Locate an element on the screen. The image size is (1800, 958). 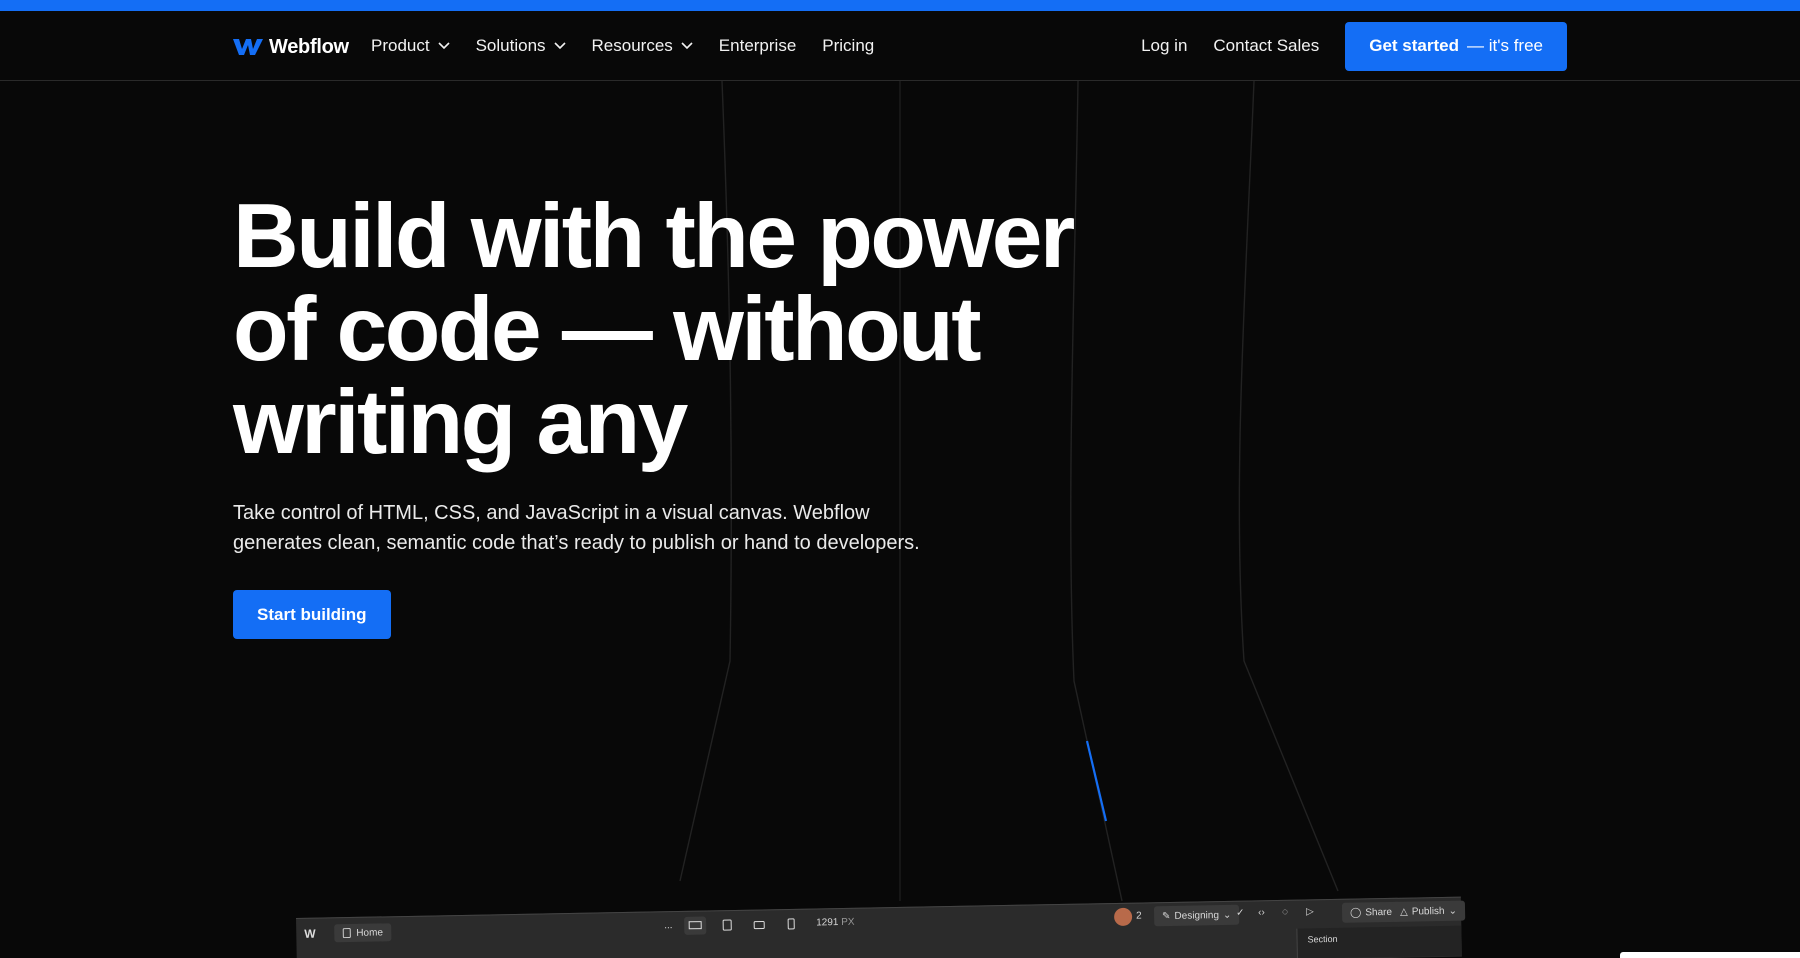
hero-title-line: of code — without is located at coordinates (607, 329).